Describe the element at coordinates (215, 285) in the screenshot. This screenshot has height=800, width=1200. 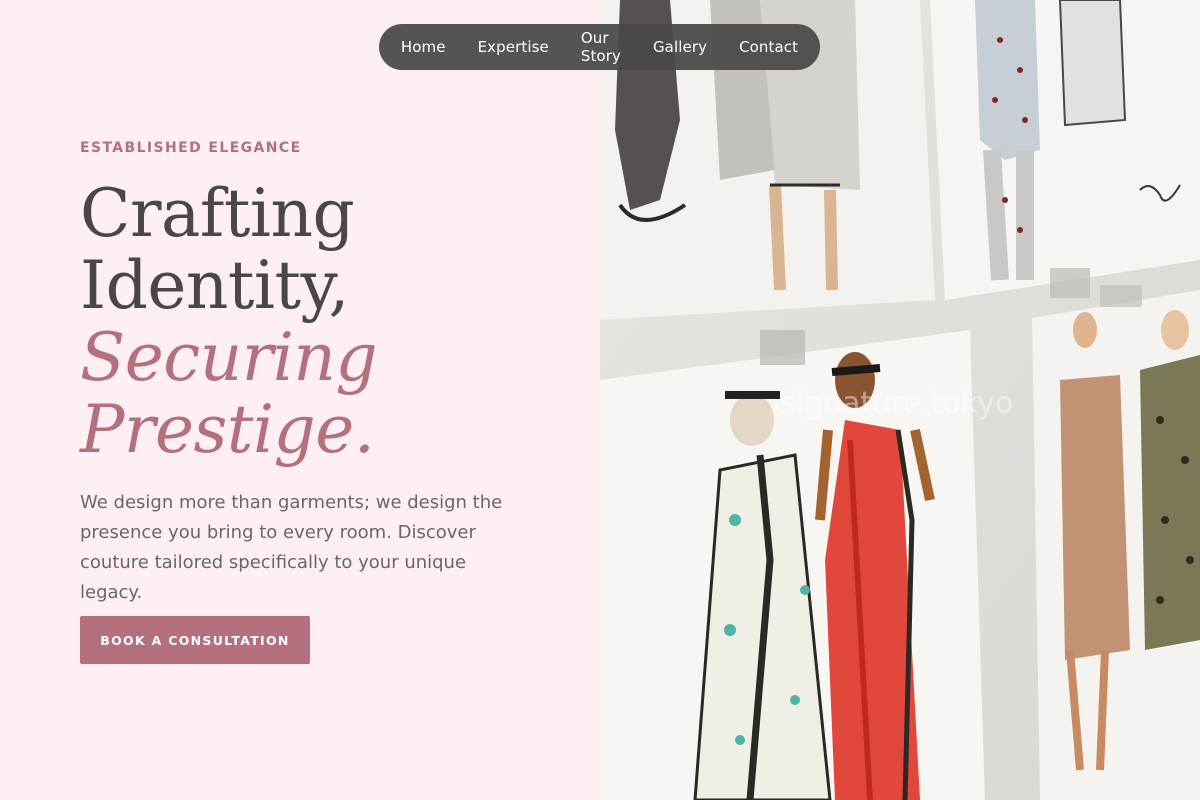
I see `headline-line-2: Identity,` at that location.